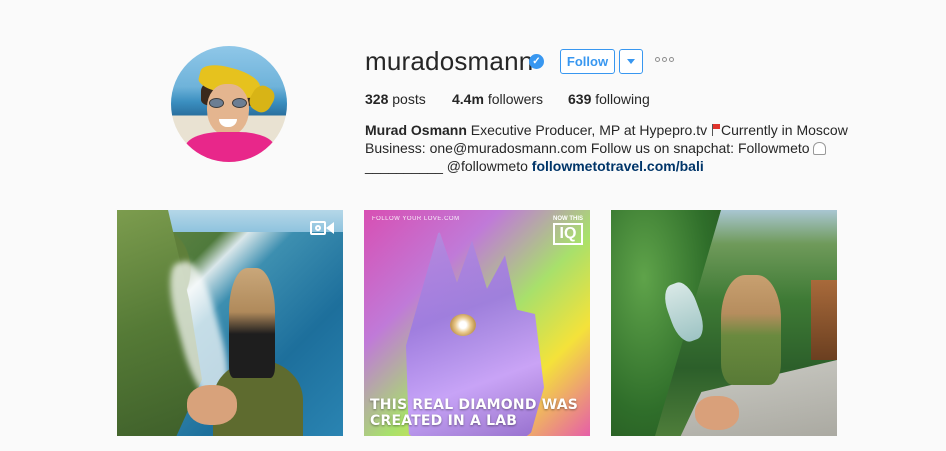 The height and width of the screenshot is (451, 946). Describe the element at coordinates (322, 228) in the screenshot. I see `video-camera-icon` at that location.